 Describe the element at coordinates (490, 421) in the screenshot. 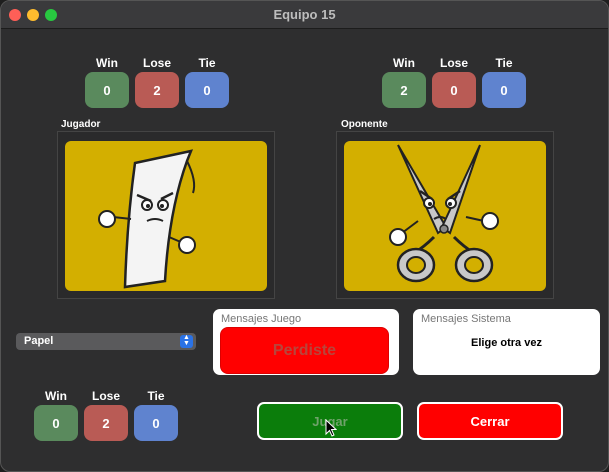

I see `cerrar-button: Cerrar` at that location.